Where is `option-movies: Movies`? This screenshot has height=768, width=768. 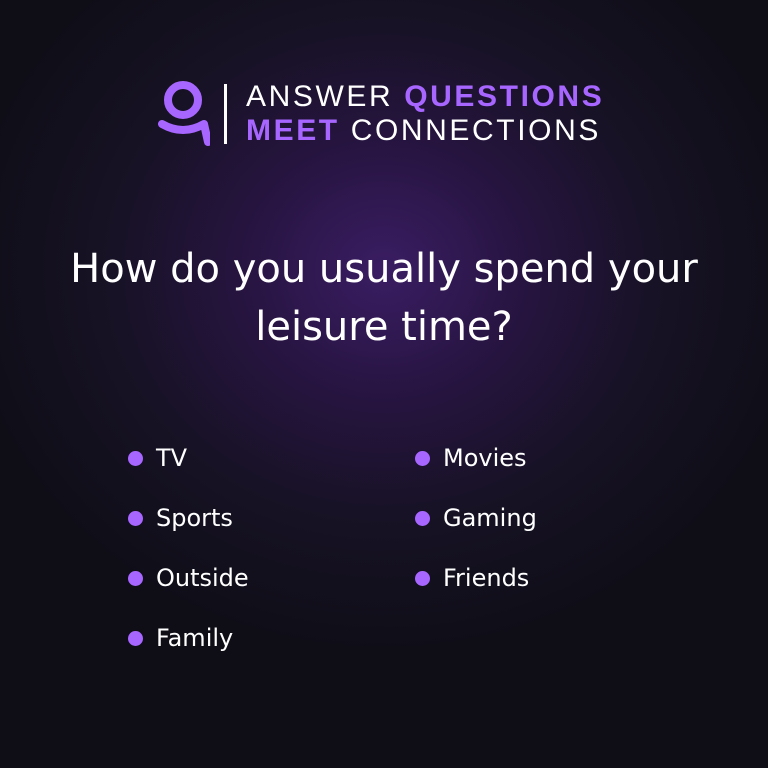
option-movies: Movies is located at coordinates (476, 470).